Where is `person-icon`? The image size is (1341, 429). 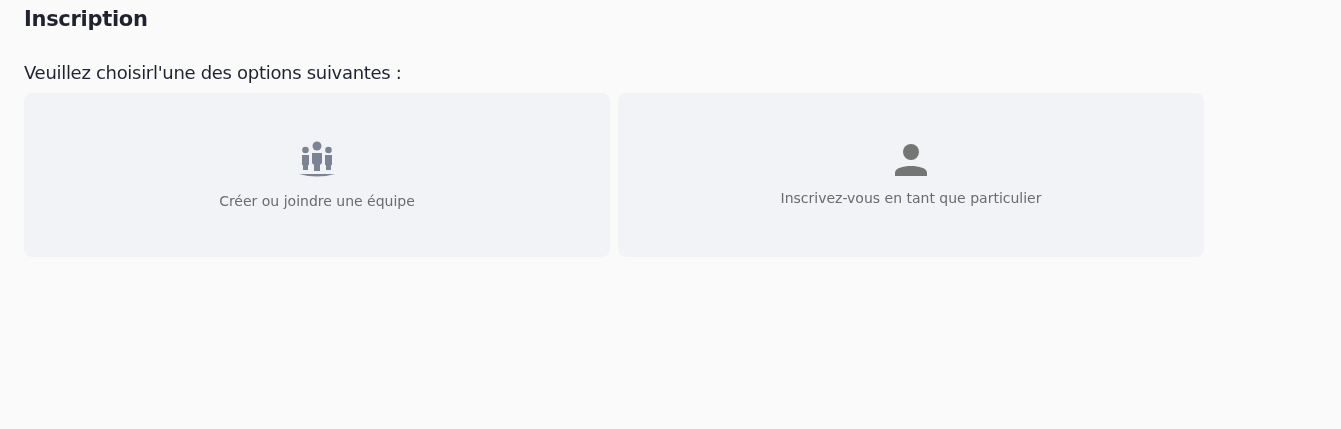
person-icon is located at coordinates (911, 160).